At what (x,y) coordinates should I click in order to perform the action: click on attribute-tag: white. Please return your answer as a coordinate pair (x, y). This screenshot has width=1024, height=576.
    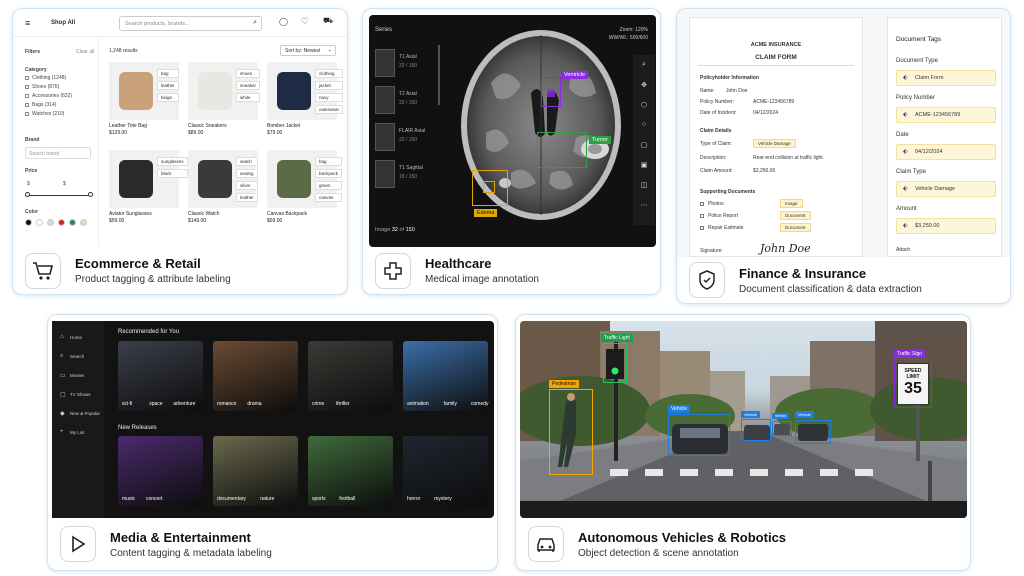
    Looking at the image, I should click on (248, 97).